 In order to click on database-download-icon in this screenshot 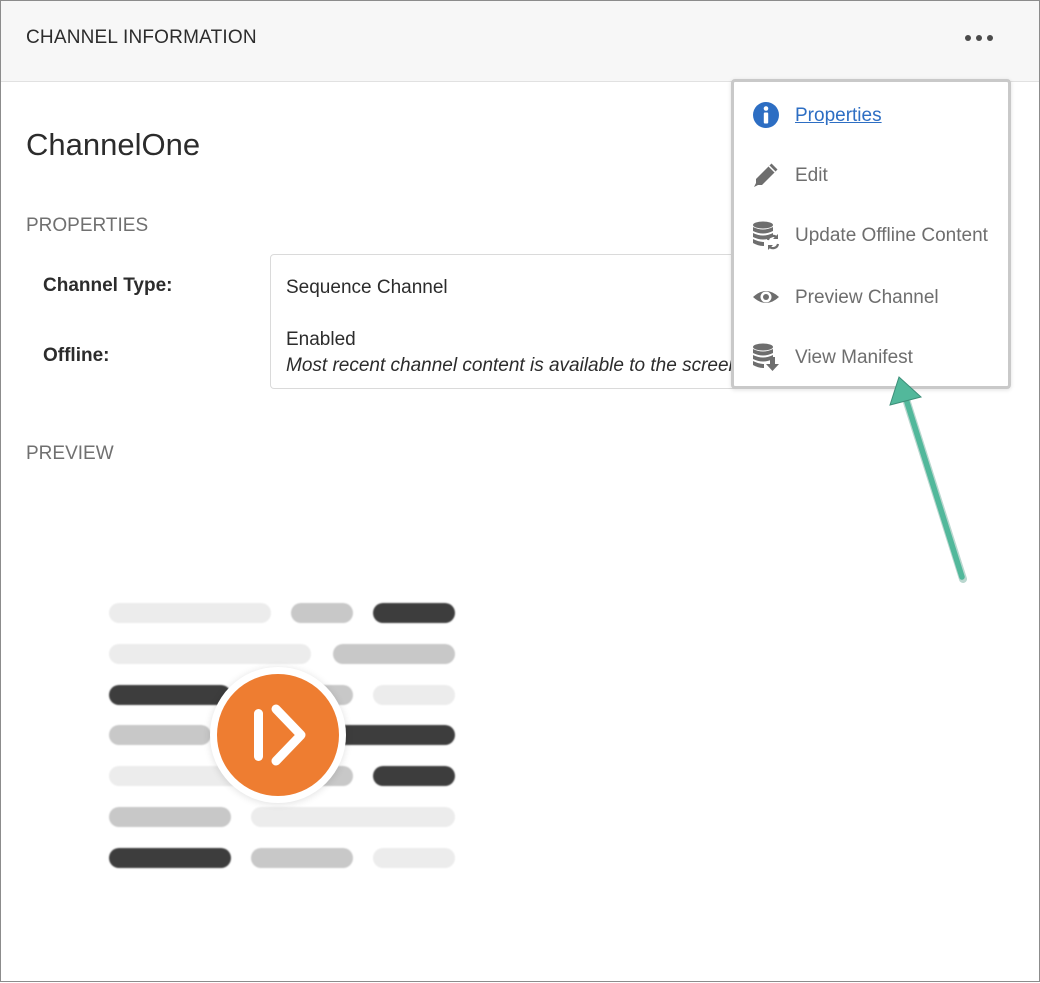, I will do `click(766, 357)`.